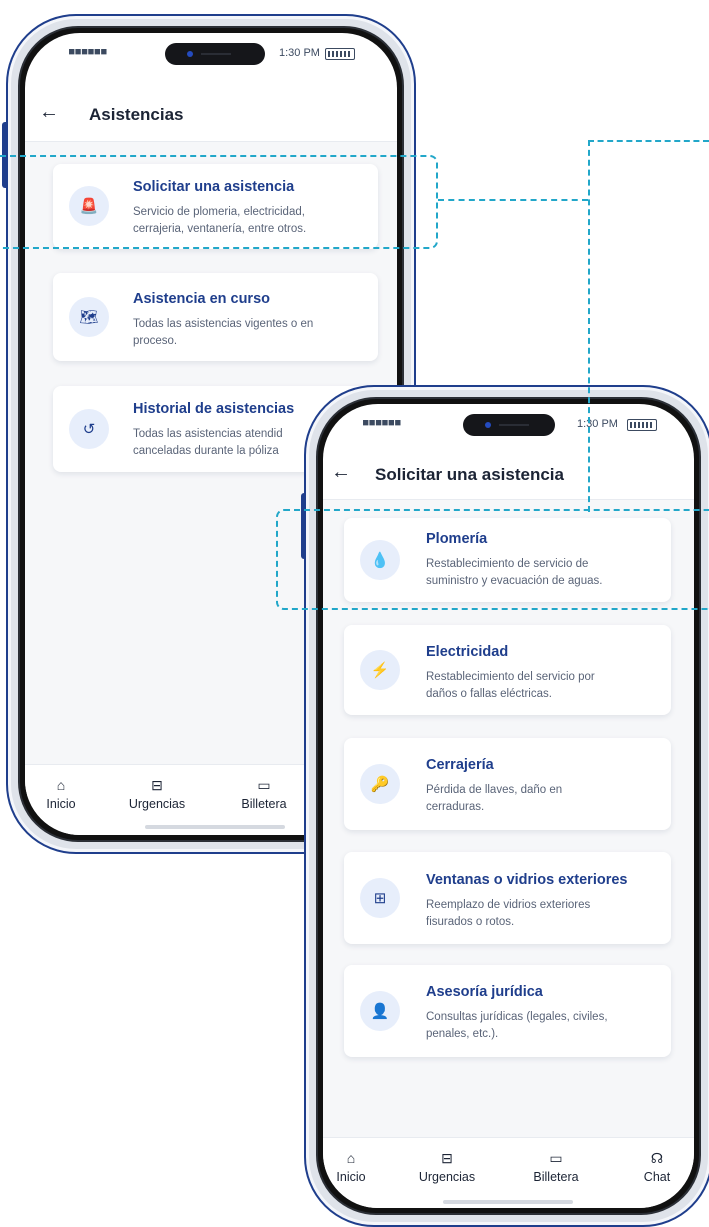 The image size is (709, 1227). Describe the element at coordinates (657, 1158) in the screenshot. I see `headset-icon: ☊` at that location.